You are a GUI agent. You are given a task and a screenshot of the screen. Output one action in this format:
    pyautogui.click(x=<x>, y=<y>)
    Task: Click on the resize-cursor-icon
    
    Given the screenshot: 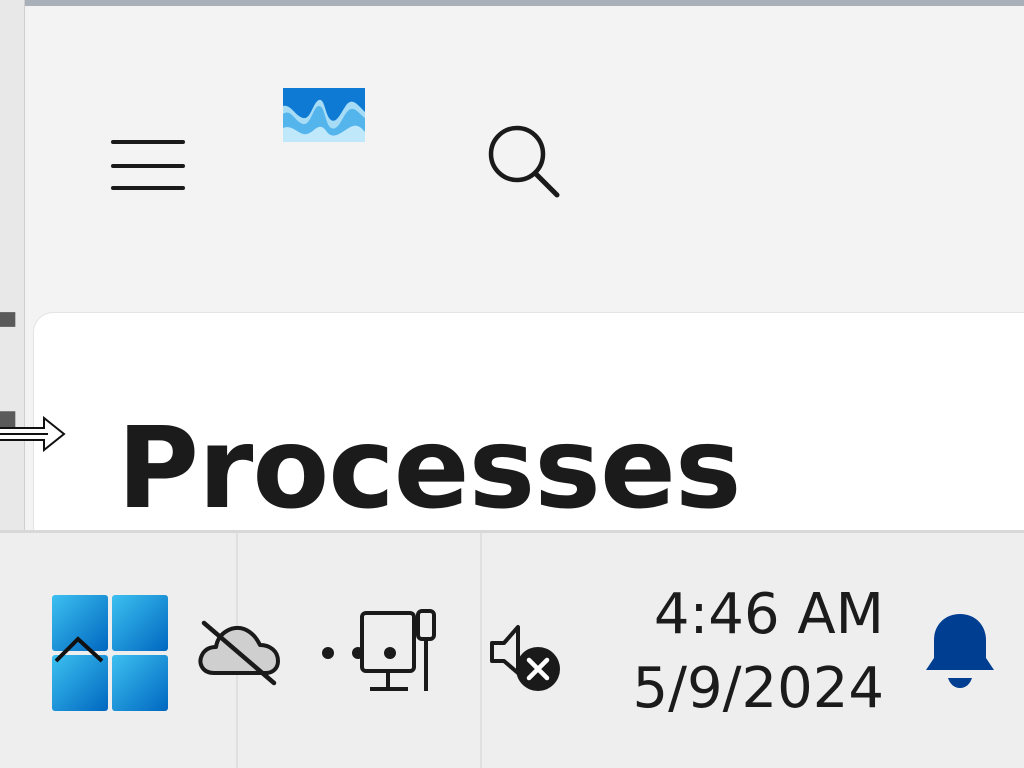 What is the action you would take?
    pyautogui.click(x=33, y=434)
    